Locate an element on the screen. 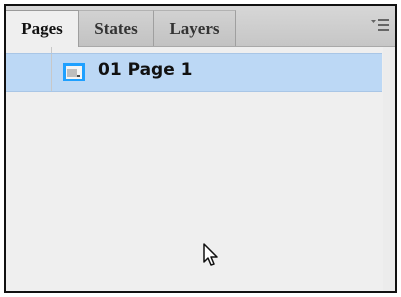 This screenshot has width=401, height=297. tab-states: States is located at coordinates (116, 28).